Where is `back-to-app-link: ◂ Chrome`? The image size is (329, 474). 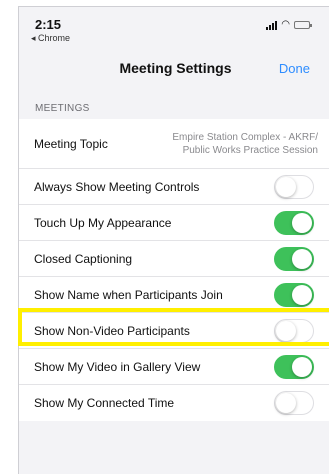
back-to-app-link: ◂ Chrome is located at coordinates (50, 38).